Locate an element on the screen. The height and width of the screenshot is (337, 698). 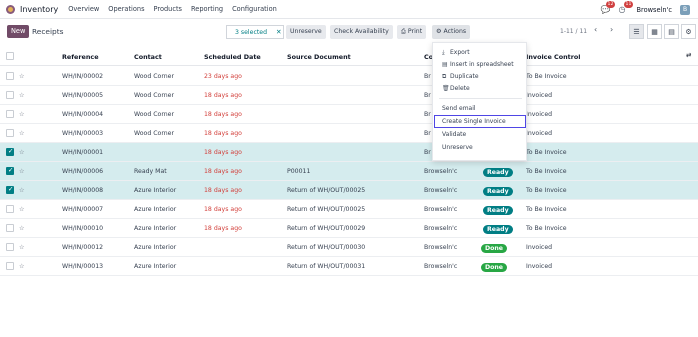
col-source-document: Source Document is located at coordinates (319, 57).